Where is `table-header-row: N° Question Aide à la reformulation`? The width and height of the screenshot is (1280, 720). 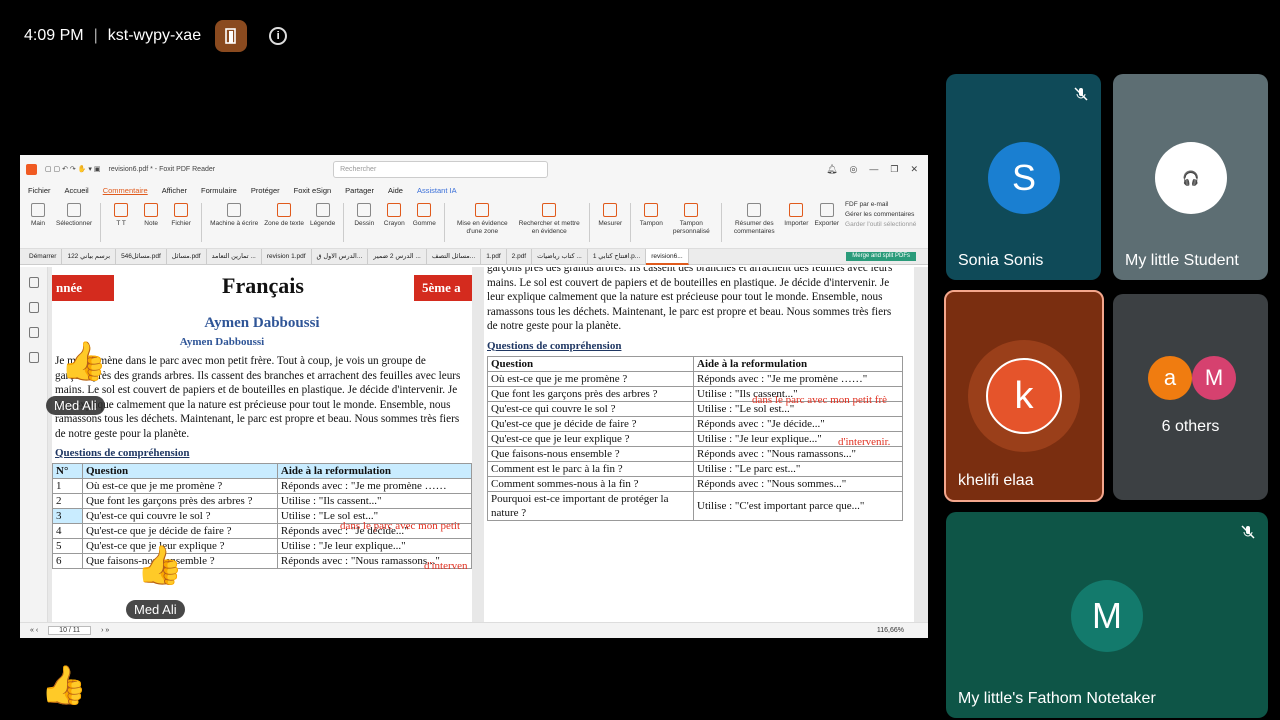 table-header-row: N° Question Aide à la reformulation is located at coordinates (262, 471).